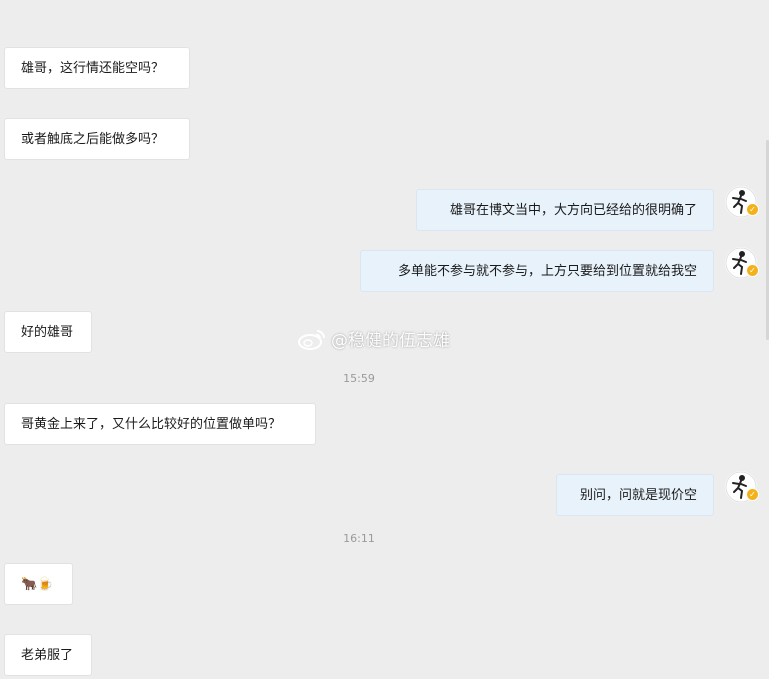  I want to click on watermark: @稳健的伍志雄, so click(373, 338).